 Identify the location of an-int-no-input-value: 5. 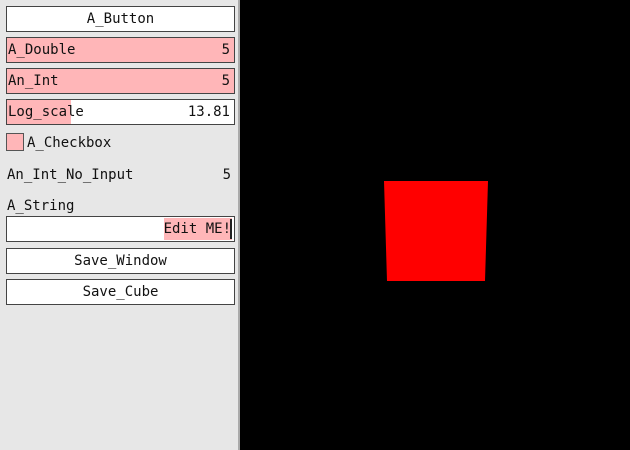
(226, 175).